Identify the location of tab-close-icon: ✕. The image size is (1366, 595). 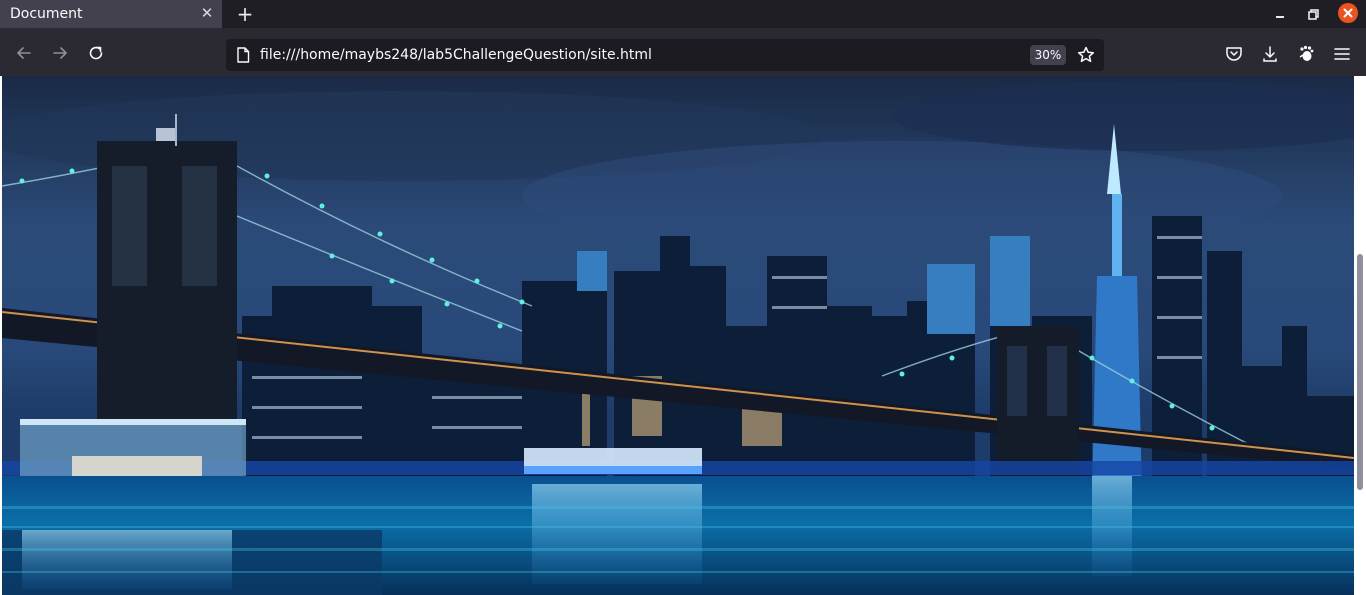
(207, 13).